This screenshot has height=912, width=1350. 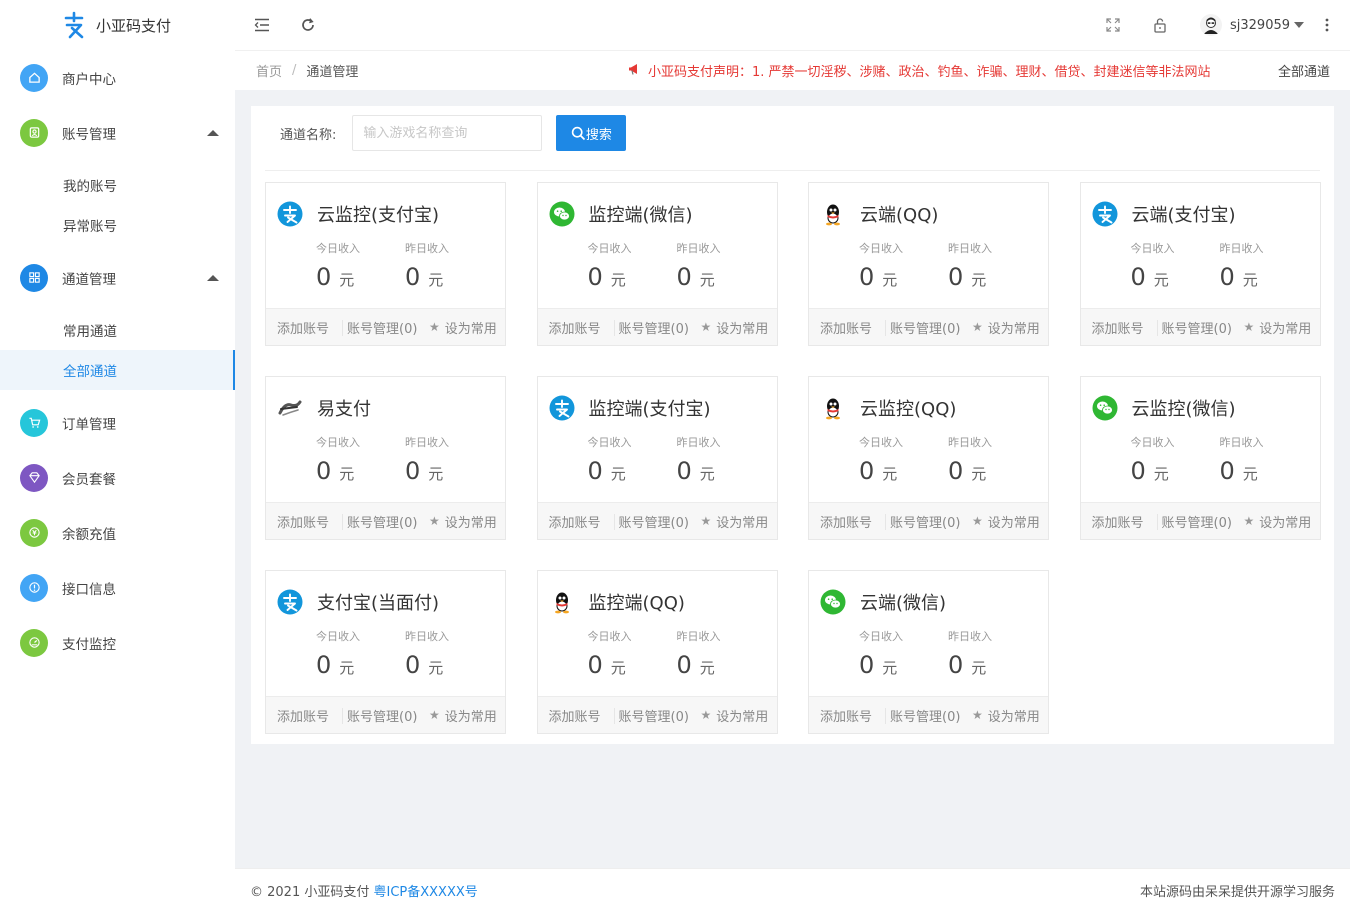 What do you see at coordinates (89, 644) in the screenshot?
I see `sidebar-item-label: 支付监控` at bounding box center [89, 644].